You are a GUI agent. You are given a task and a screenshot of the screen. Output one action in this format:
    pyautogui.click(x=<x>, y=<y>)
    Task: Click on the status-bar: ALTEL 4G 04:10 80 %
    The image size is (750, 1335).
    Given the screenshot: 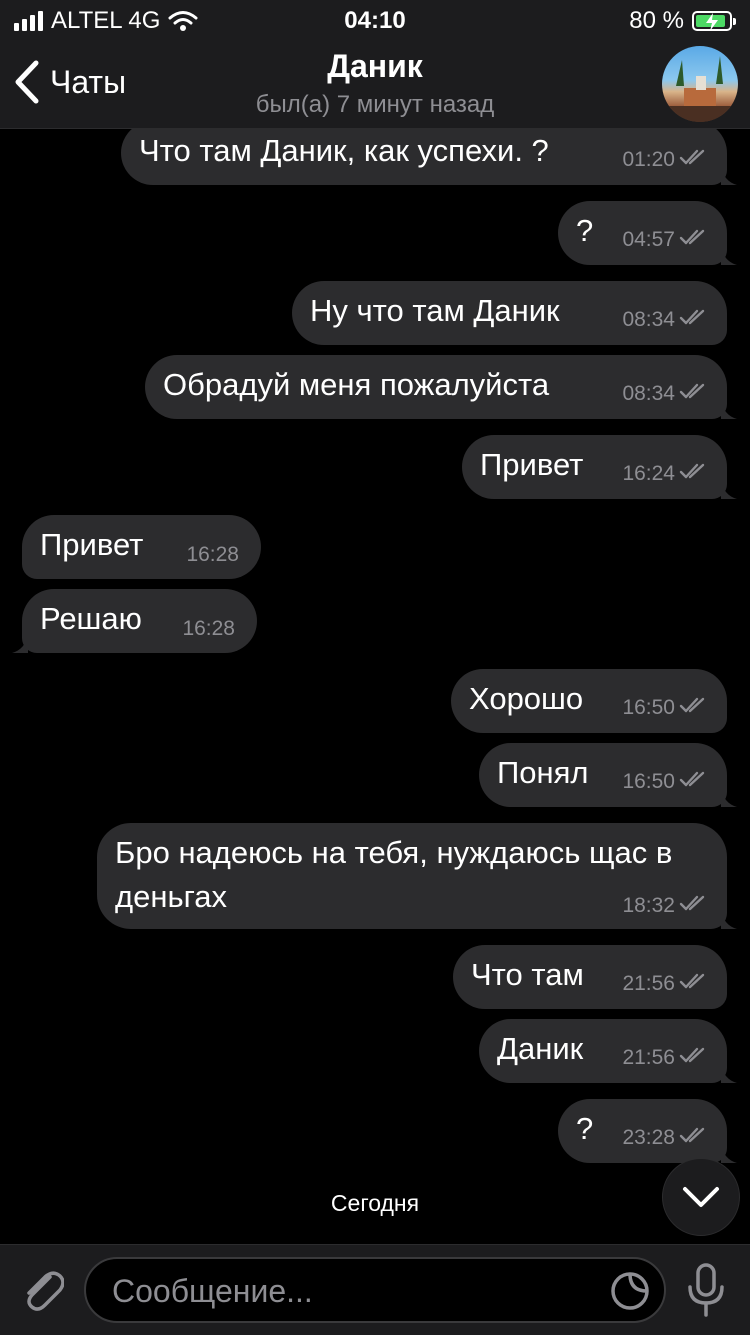 What is the action you would take?
    pyautogui.click(x=375, y=20)
    